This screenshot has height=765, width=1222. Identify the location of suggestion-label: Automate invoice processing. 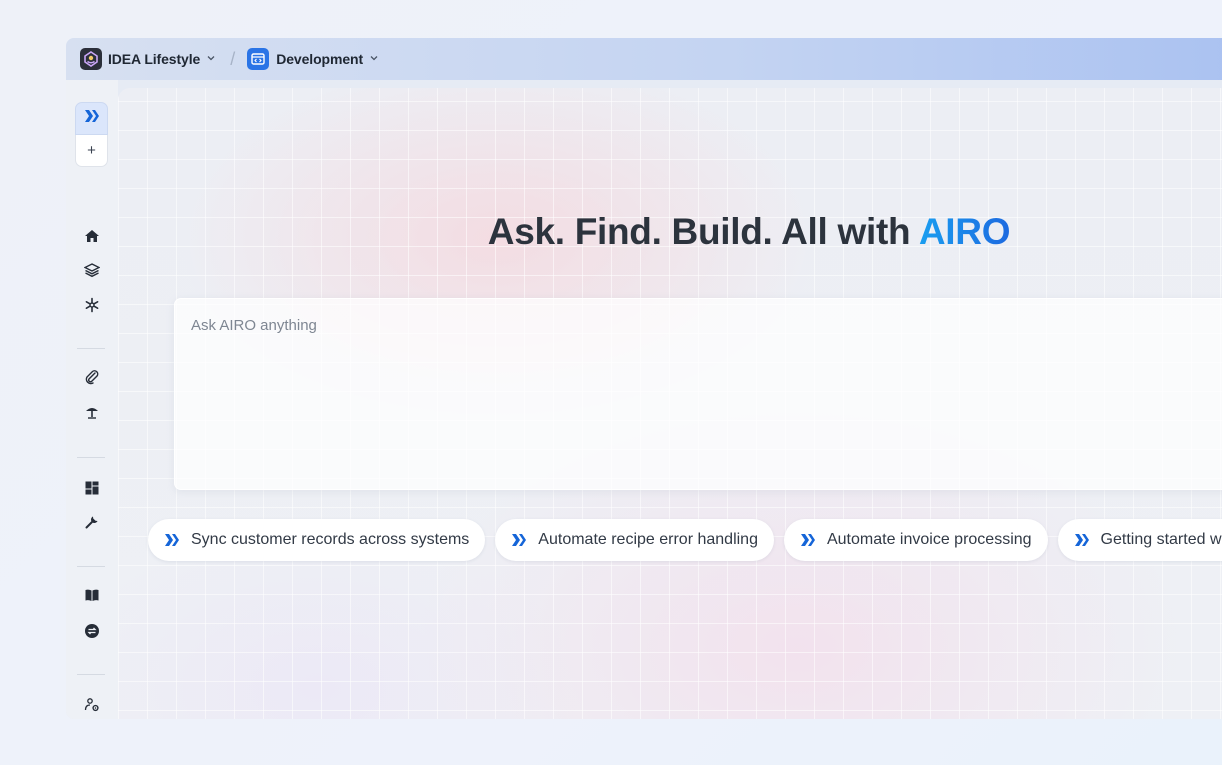
(929, 539).